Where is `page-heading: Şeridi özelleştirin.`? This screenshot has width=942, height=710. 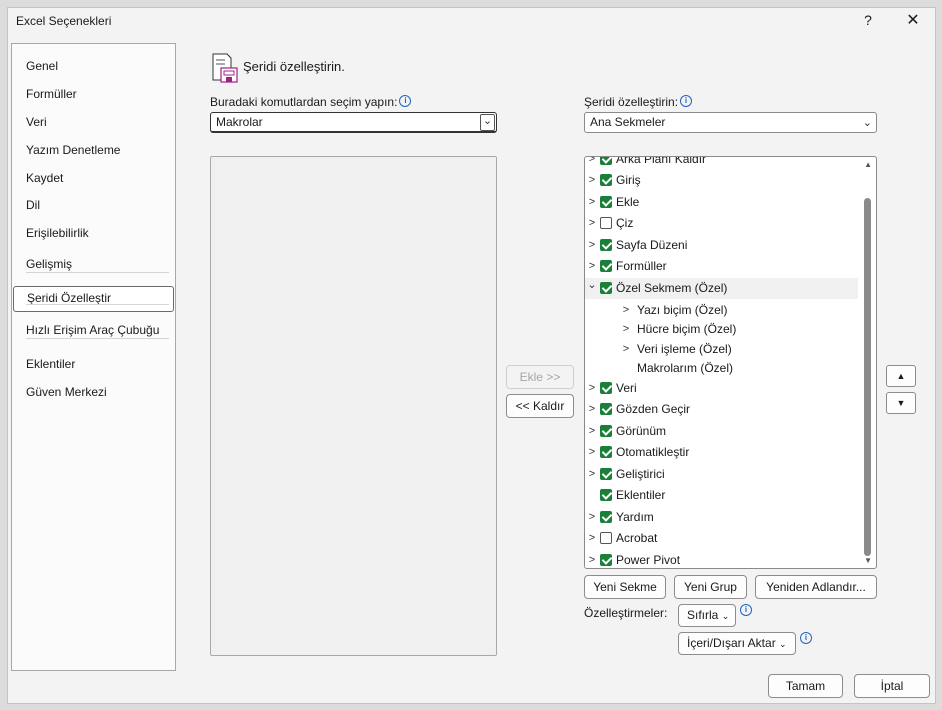
page-heading: Şeridi özelleştirin. is located at coordinates (294, 66).